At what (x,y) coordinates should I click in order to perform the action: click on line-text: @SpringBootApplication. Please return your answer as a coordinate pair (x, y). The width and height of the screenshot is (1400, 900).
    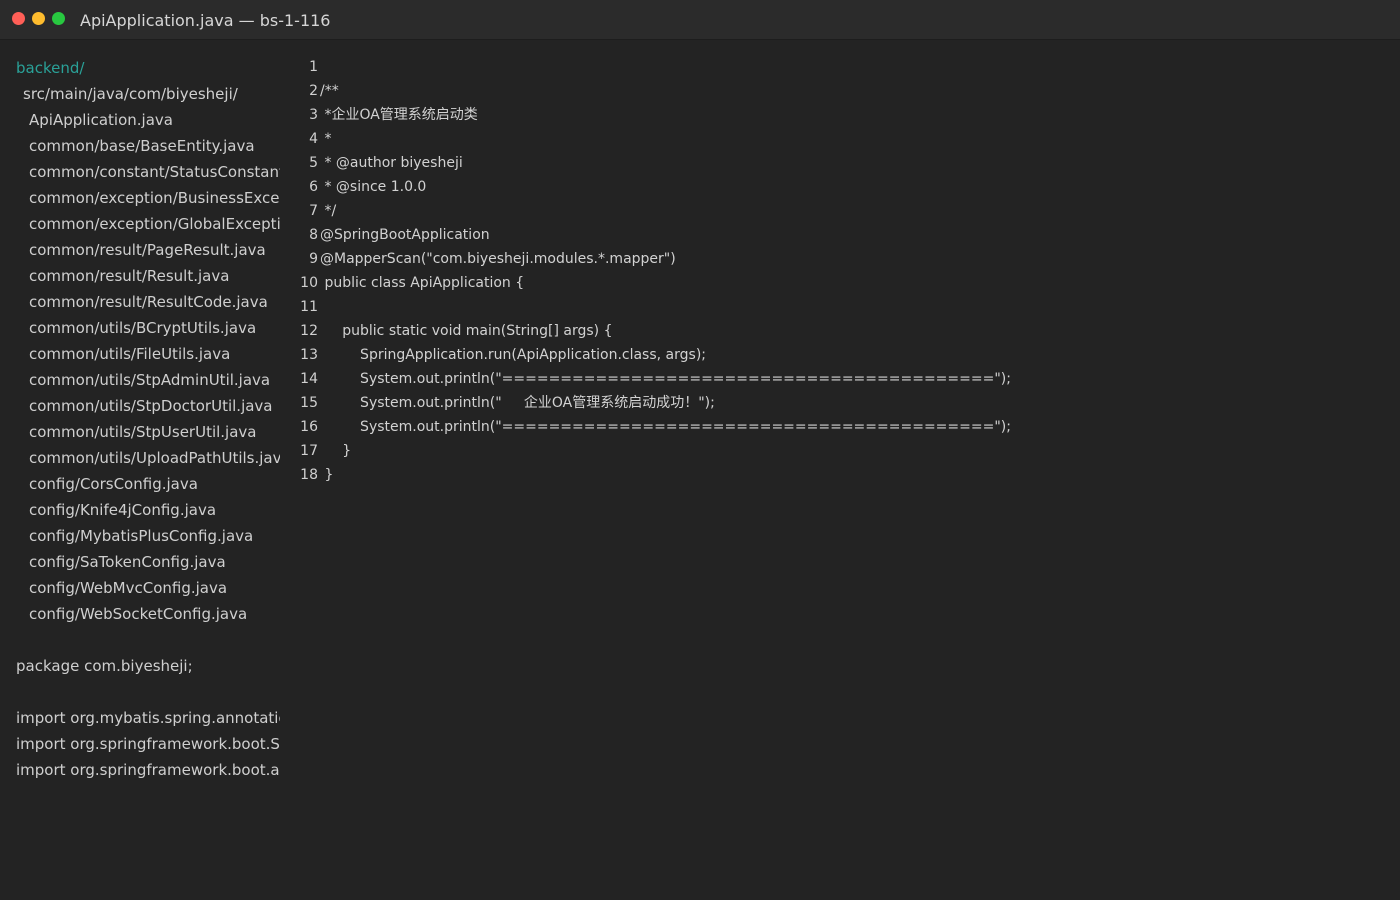
    Looking at the image, I should click on (405, 235).